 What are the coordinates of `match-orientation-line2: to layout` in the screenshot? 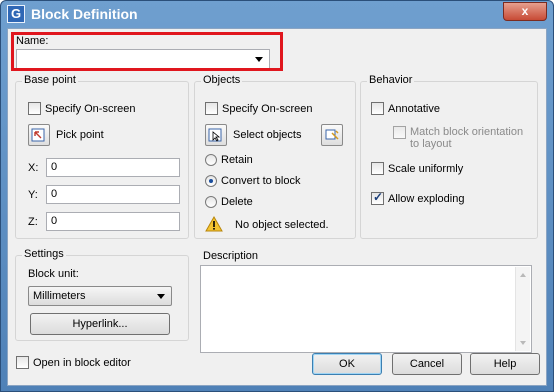 It's located at (431, 144).